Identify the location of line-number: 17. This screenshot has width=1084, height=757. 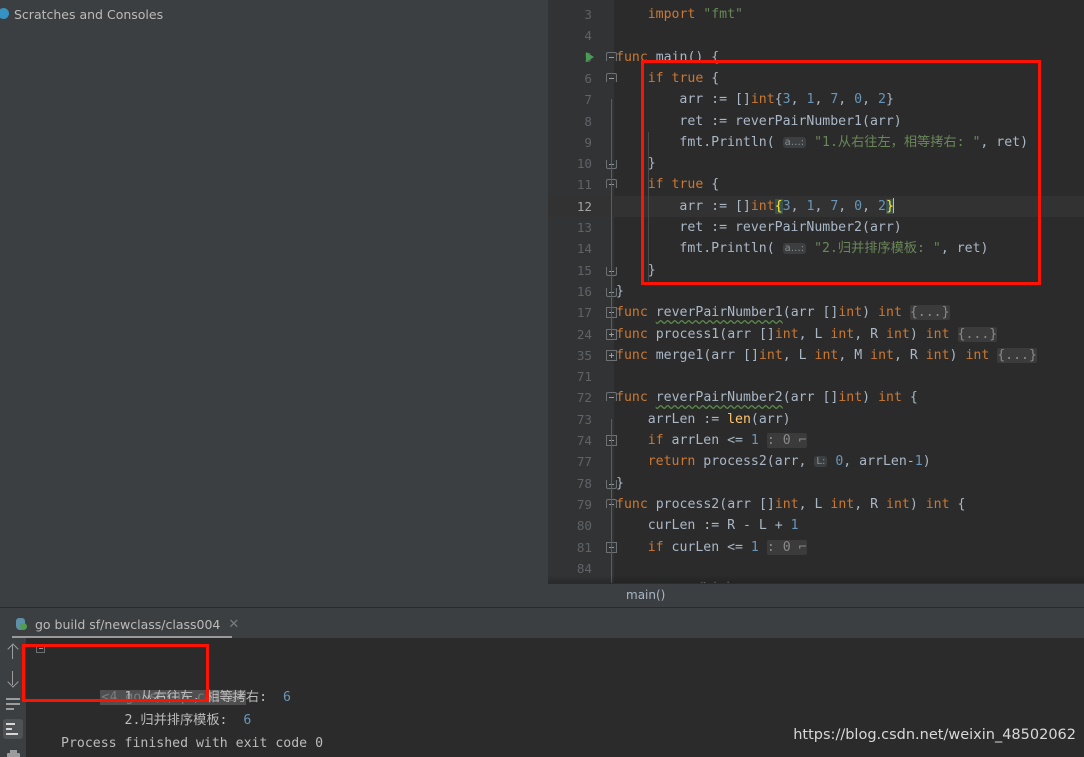
(570, 312).